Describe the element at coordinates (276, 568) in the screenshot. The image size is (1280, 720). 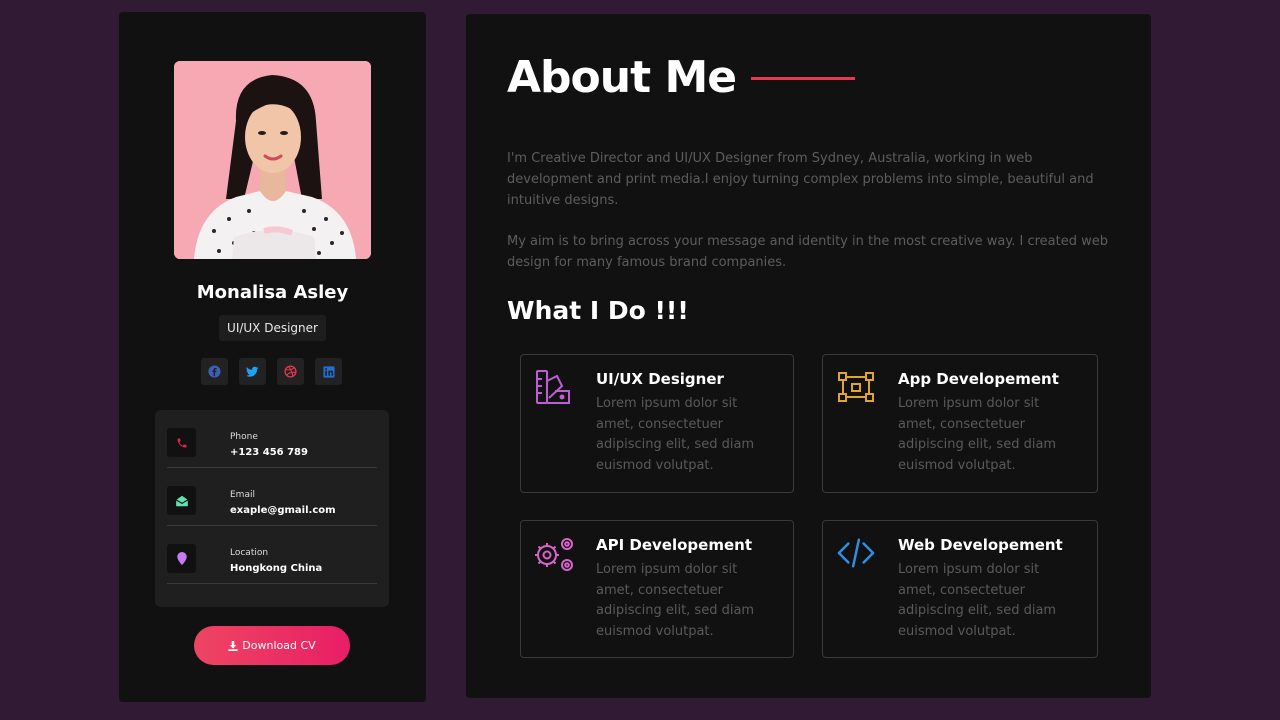
I see `location-value: Hongkong China` at that location.